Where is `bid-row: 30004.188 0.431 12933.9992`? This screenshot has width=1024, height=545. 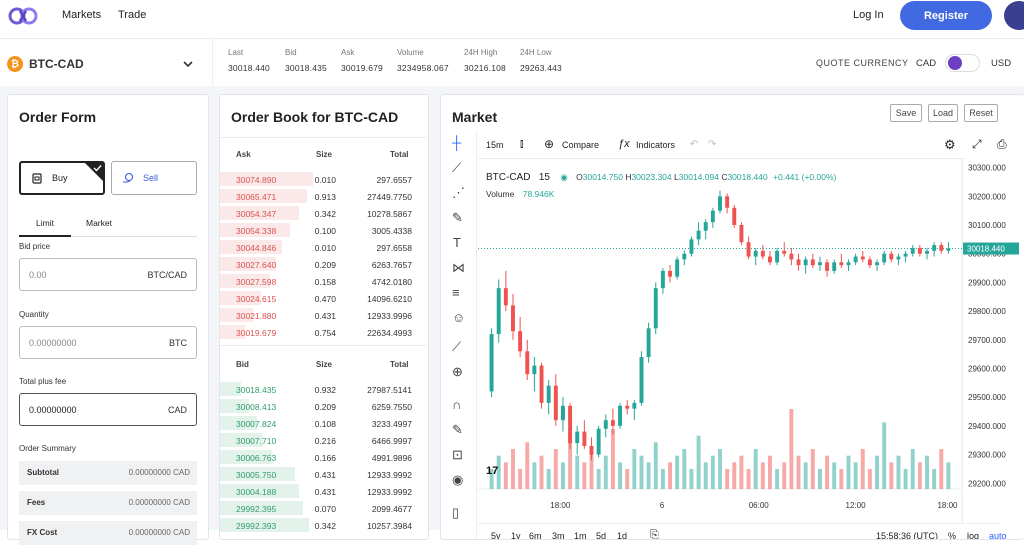 bid-row: 30004.188 0.431 12933.9992 is located at coordinates (323, 491).